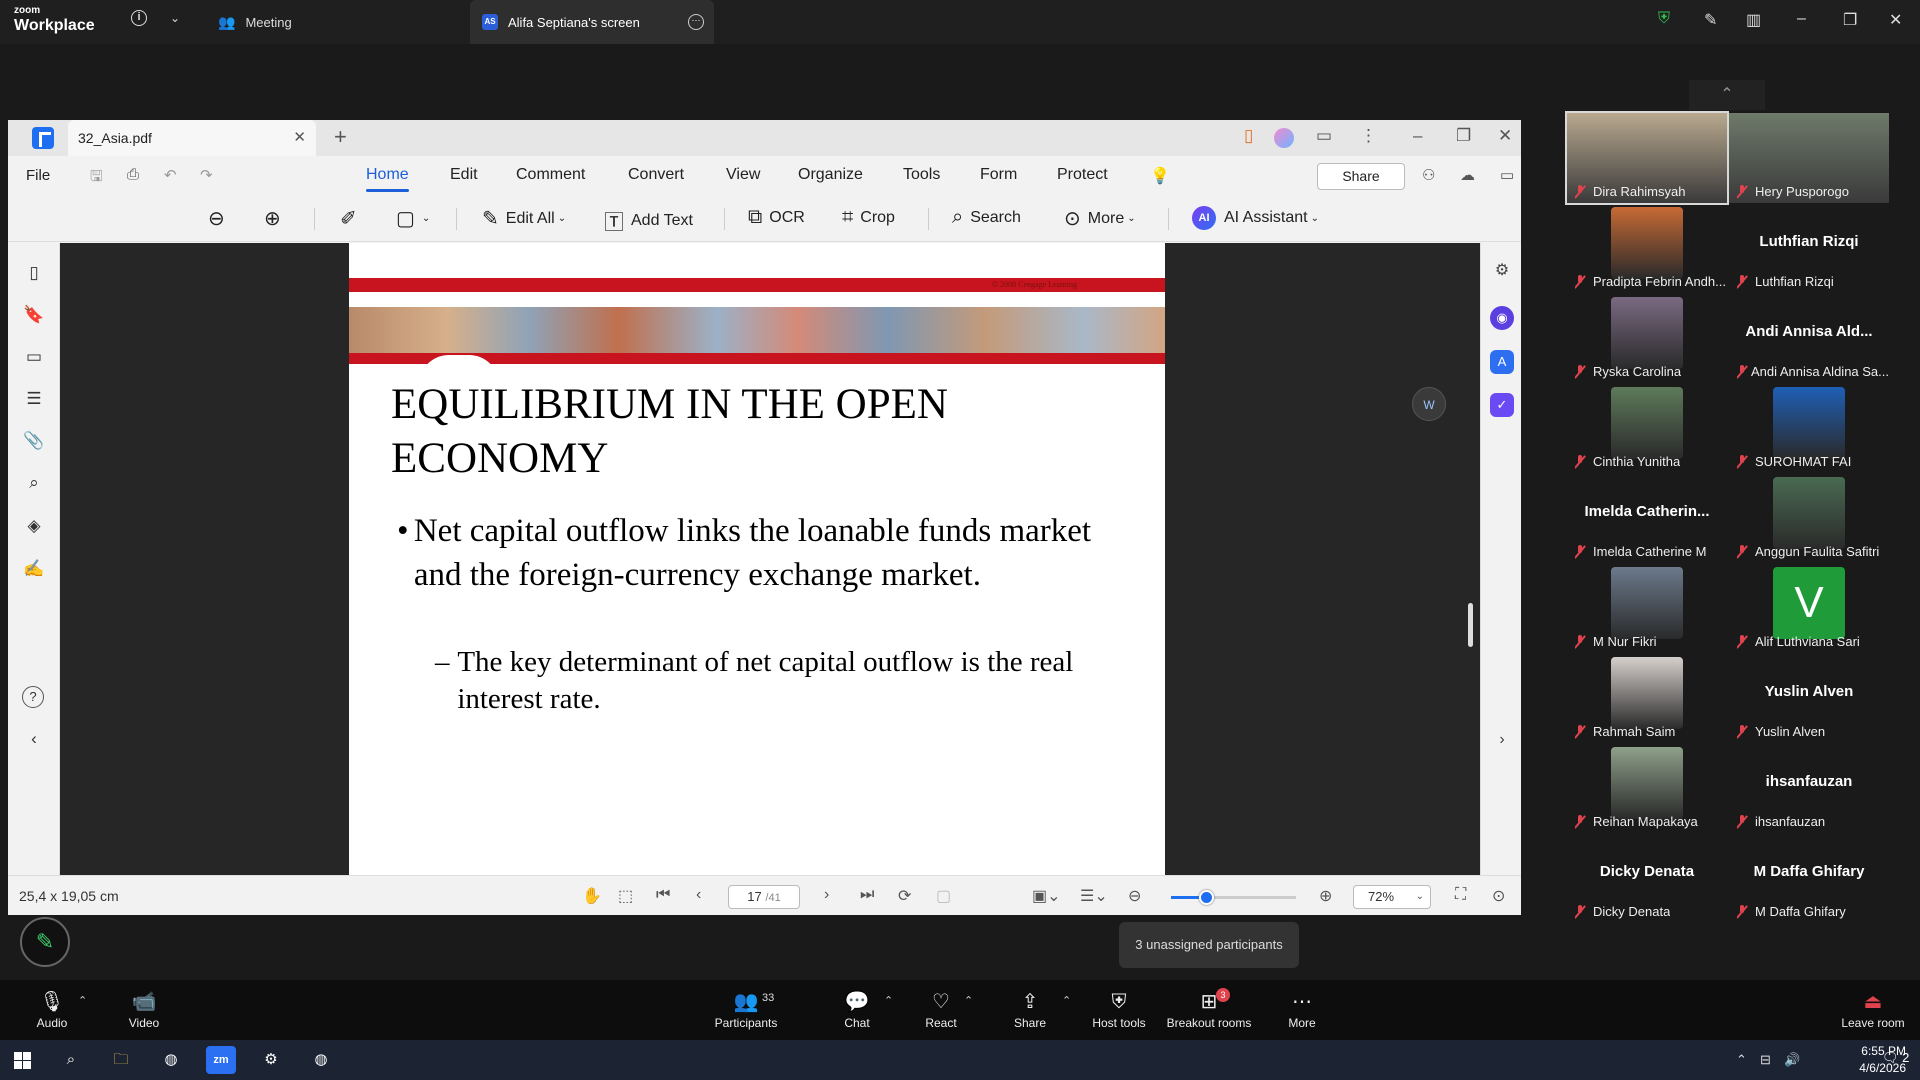 The width and height of the screenshot is (1920, 1080). Describe the element at coordinates (524, 218) in the screenshot. I see `edit-all-button: ✎ Edit All ⌄` at that location.